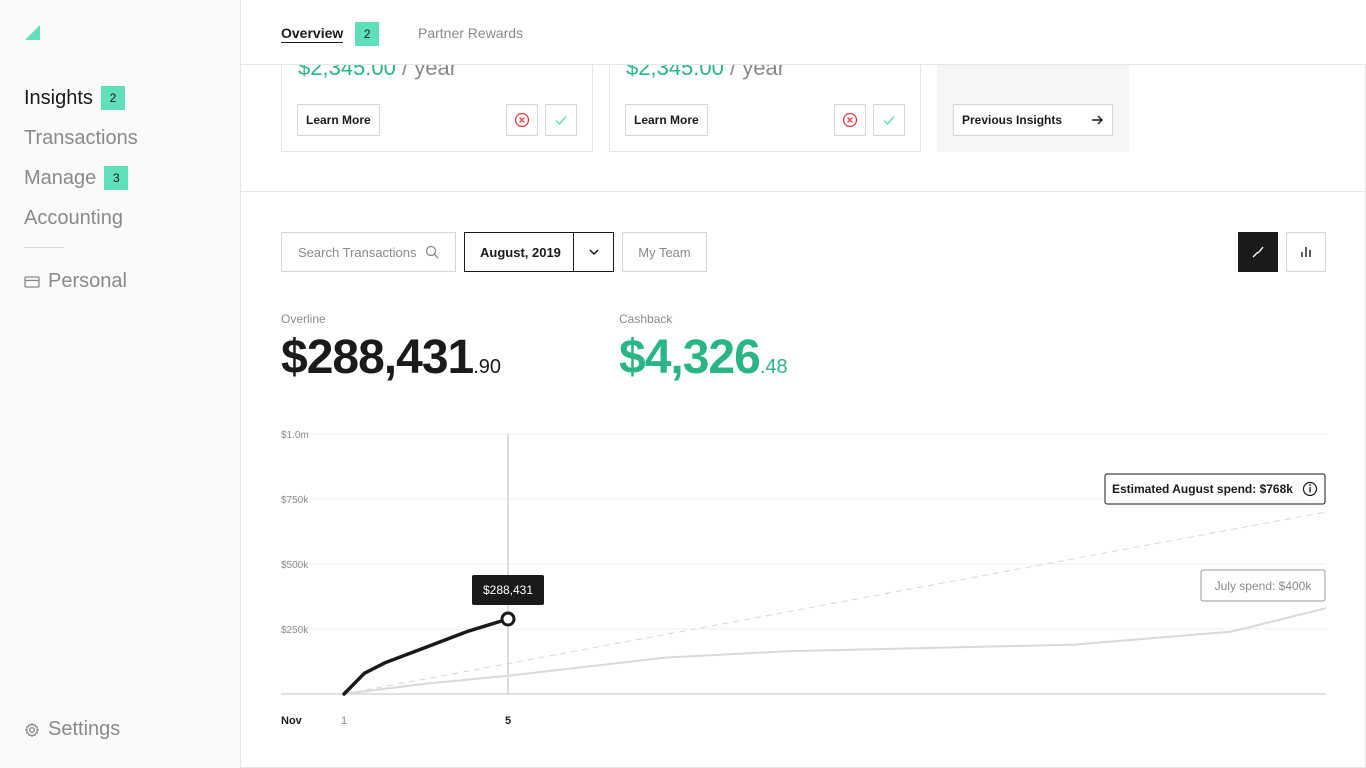 Image resolution: width=1366 pixels, height=768 pixels. Describe the element at coordinates (1202, 489) in the screenshot. I see `estimate-annotation-label: Estimated August spend: $768k` at that location.